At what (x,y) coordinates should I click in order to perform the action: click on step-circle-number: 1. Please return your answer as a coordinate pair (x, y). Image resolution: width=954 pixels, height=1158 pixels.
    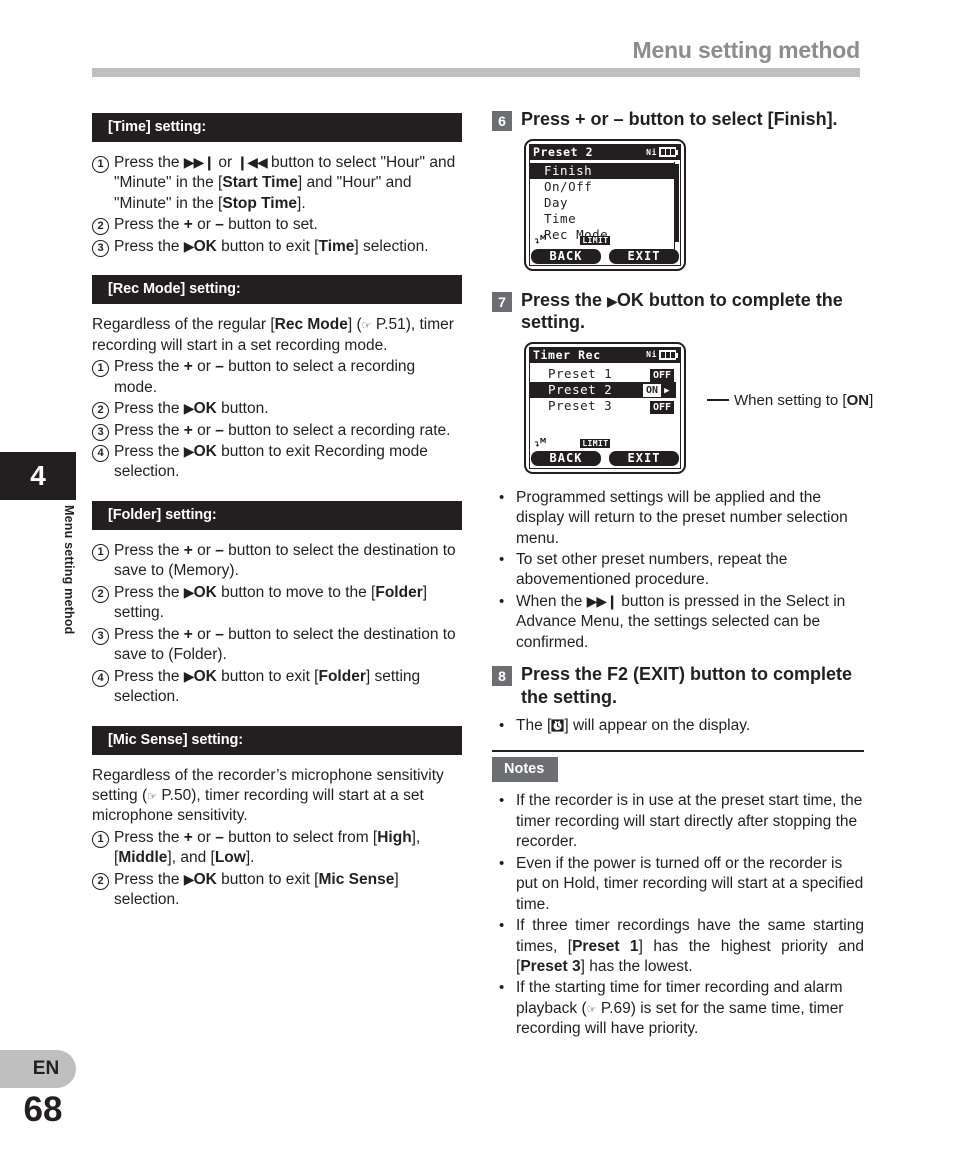
    Looking at the image, I should click on (100, 839).